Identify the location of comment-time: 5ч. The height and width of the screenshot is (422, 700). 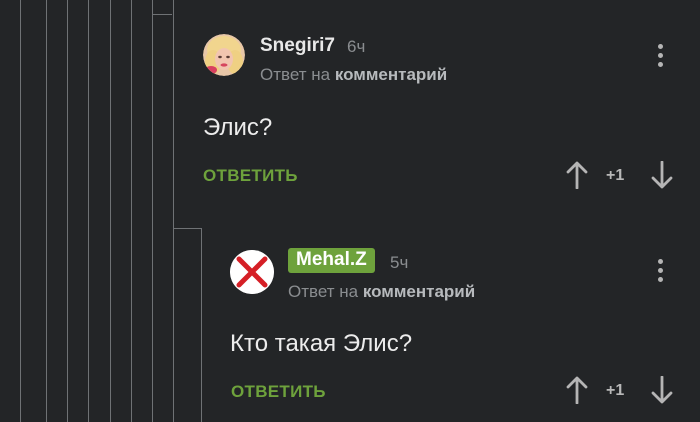
(399, 262).